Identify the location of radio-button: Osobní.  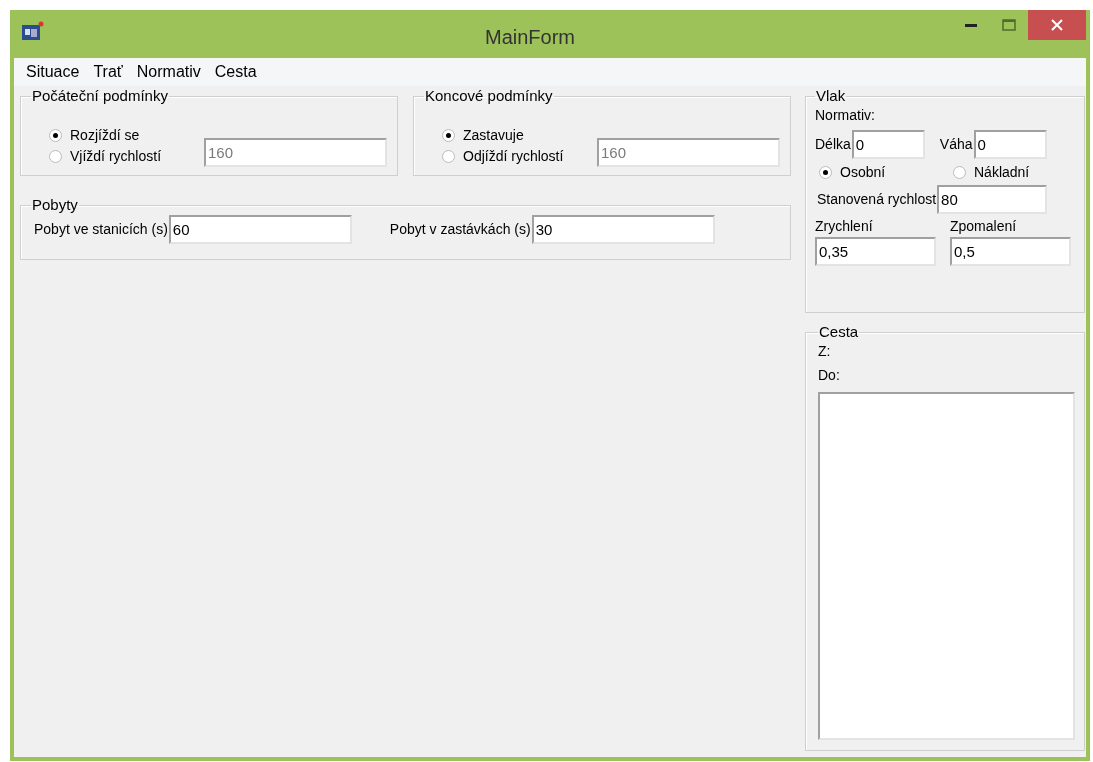
(886, 172).